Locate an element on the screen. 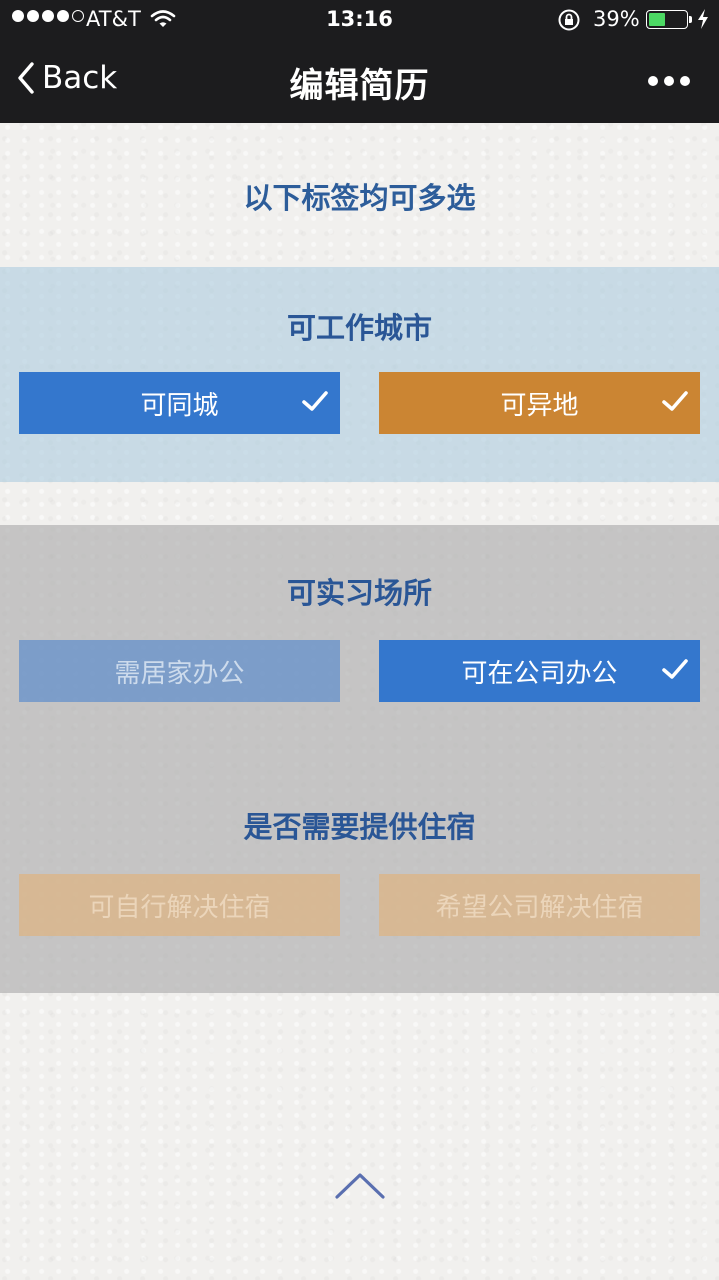 The image size is (719, 1280). charging-bolt-icon is located at coordinates (703, 21).